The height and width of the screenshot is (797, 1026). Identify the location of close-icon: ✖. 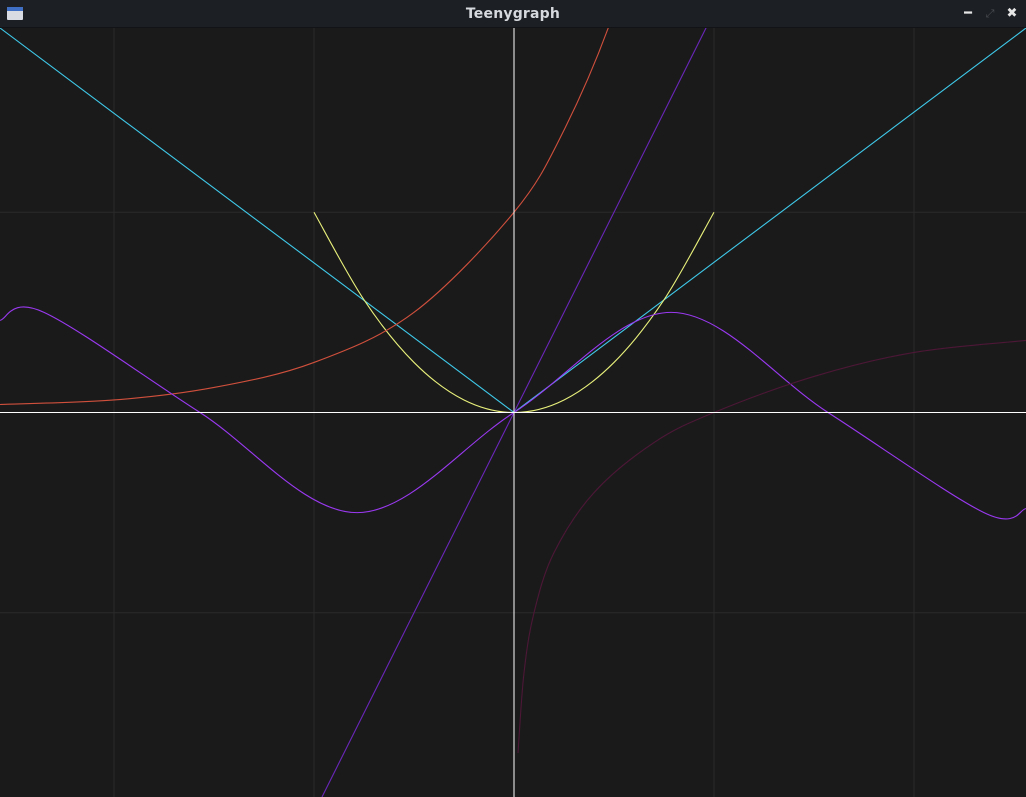
(1012, 13).